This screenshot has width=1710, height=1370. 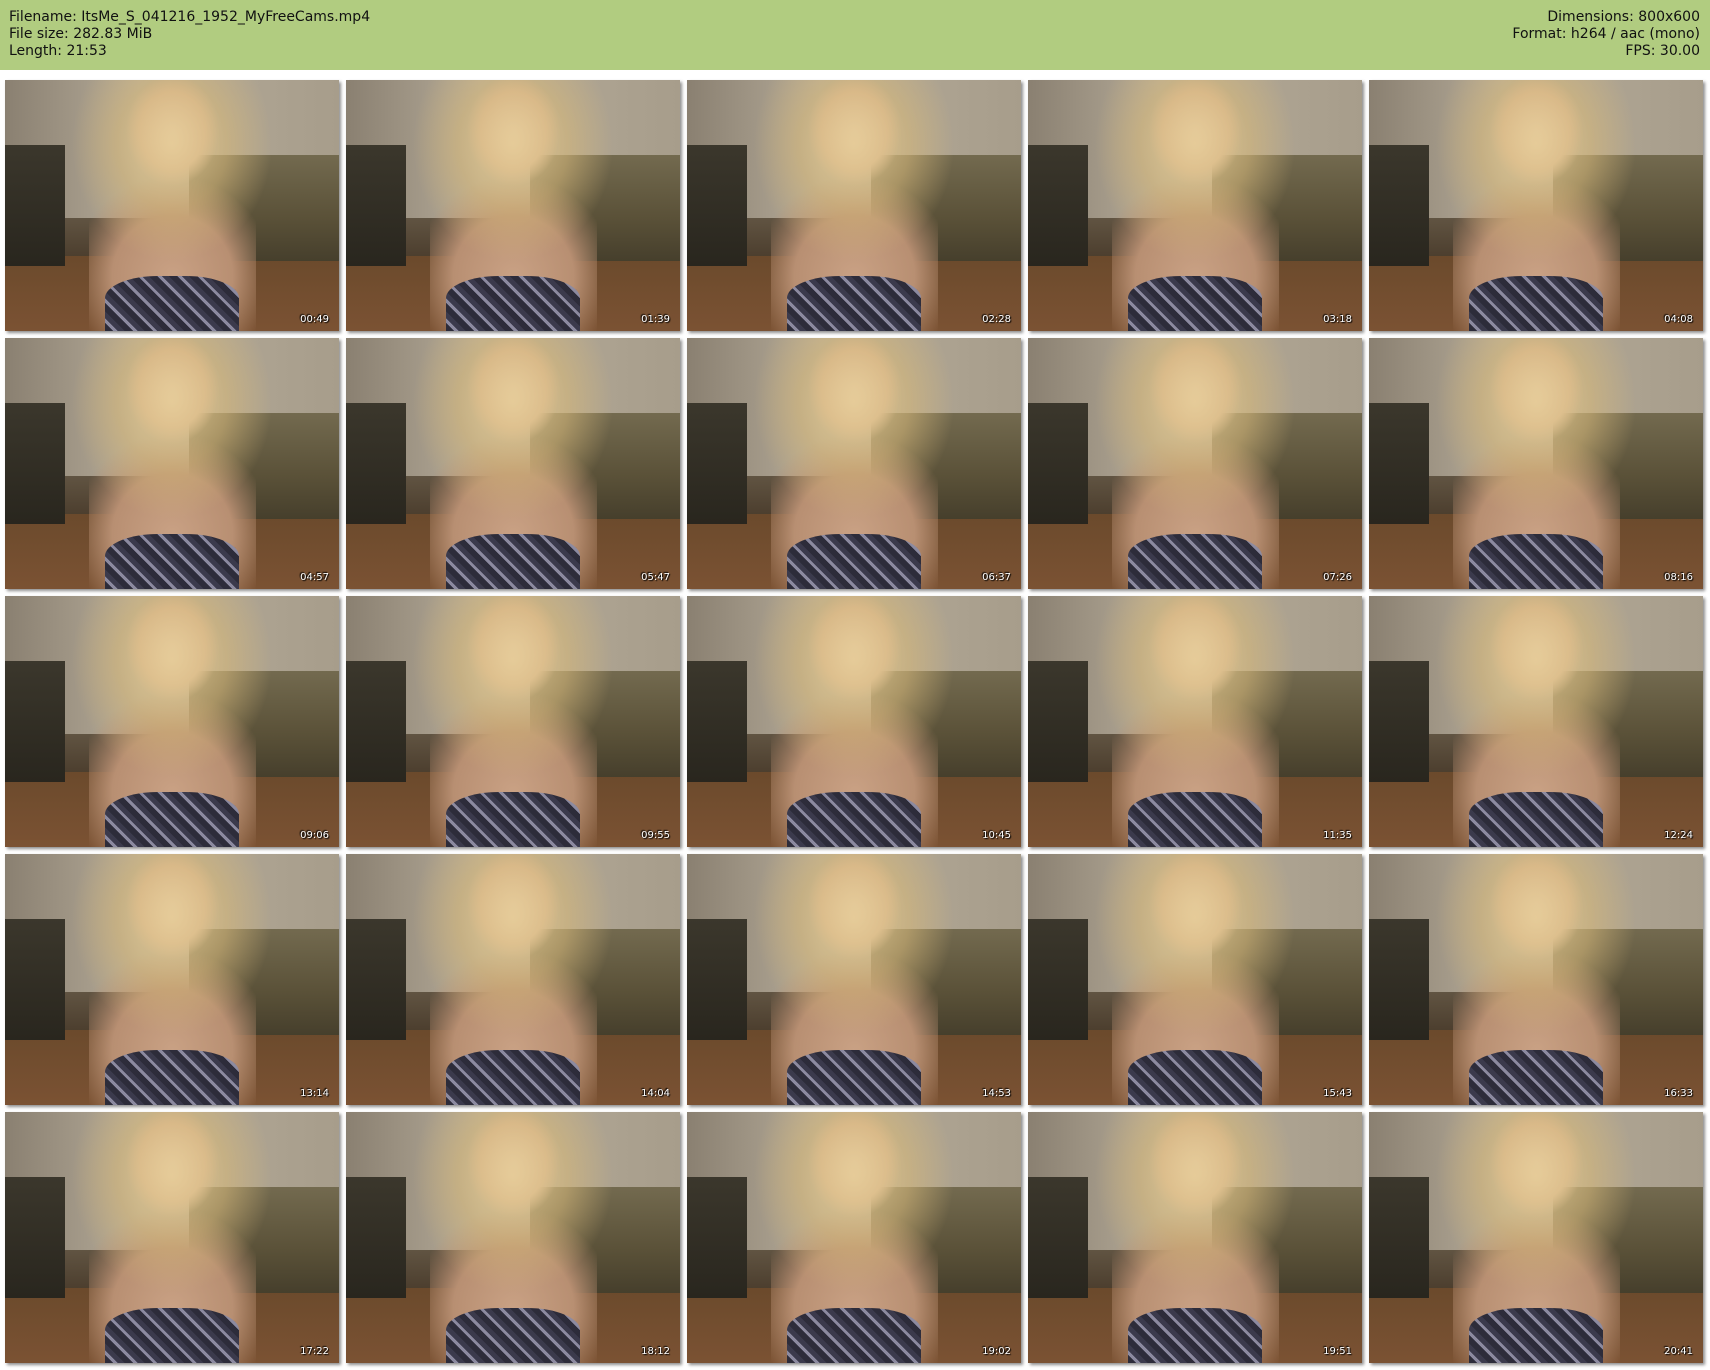 What do you see at coordinates (655, 1093) in the screenshot?
I see `timestamp-label: 14:04` at bounding box center [655, 1093].